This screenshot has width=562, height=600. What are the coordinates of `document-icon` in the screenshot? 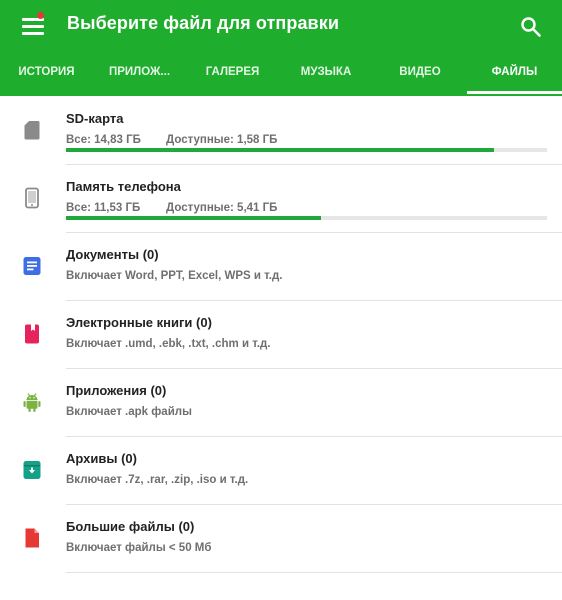 It's located at (32, 266).